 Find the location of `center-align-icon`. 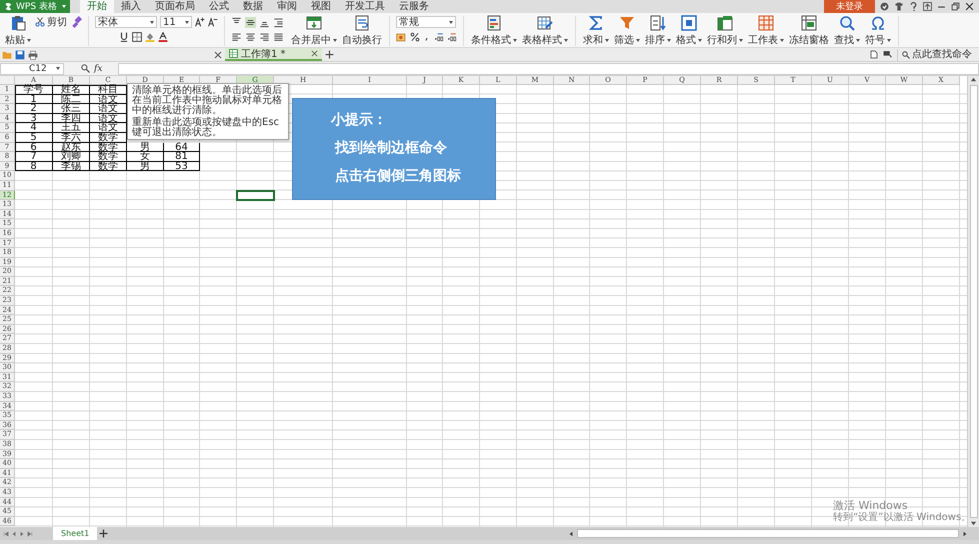

center-align-icon is located at coordinates (250, 37).